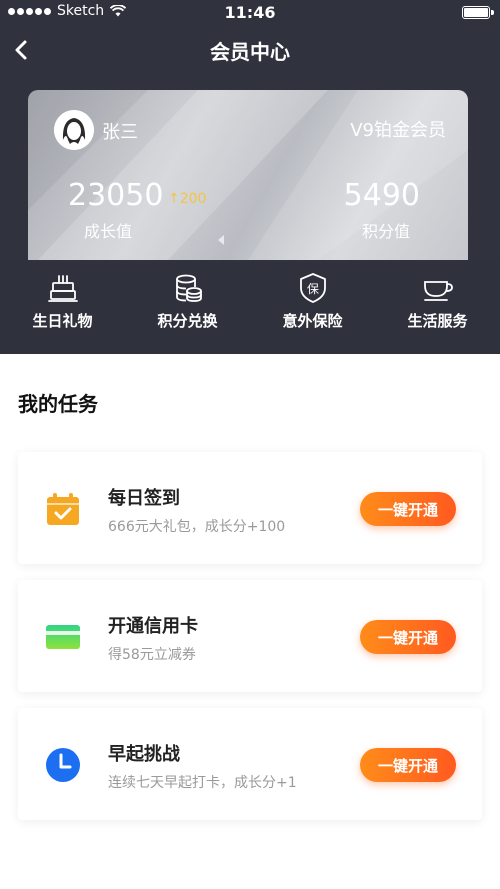 Image resolution: width=500 pixels, height=889 pixels. I want to click on avatar, so click(74, 130).